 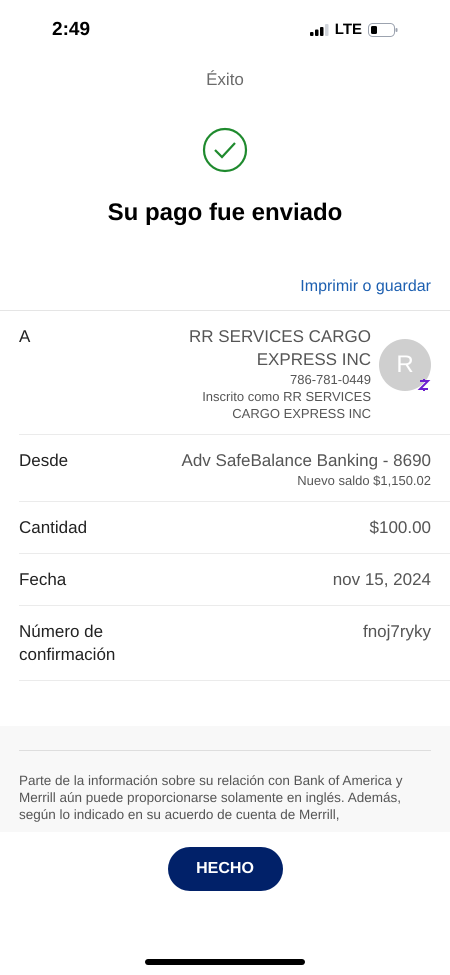 What do you see at coordinates (424, 385) in the screenshot?
I see `payment-network-icon` at bounding box center [424, 385].